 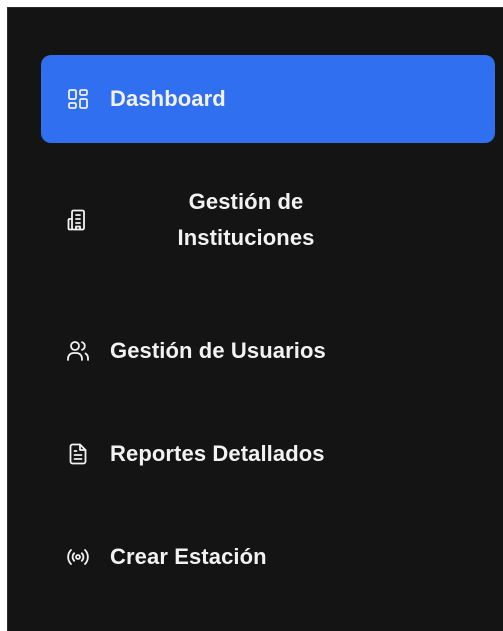 What do you see at coordinates (78, 220) in the screenshot?
I see `building-icon` at bounding box center [78, 220].